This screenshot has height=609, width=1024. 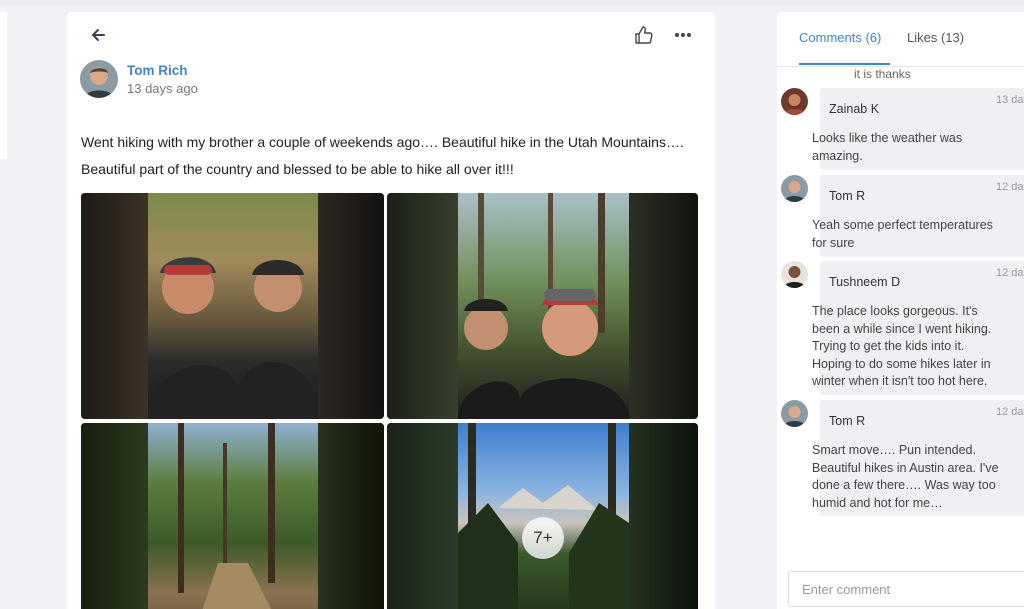 What do you see at coordinates (888, 346) in the screenshot?
I see `comment-line: Trying to get the kids into it.` at bounding box center [888, 346].